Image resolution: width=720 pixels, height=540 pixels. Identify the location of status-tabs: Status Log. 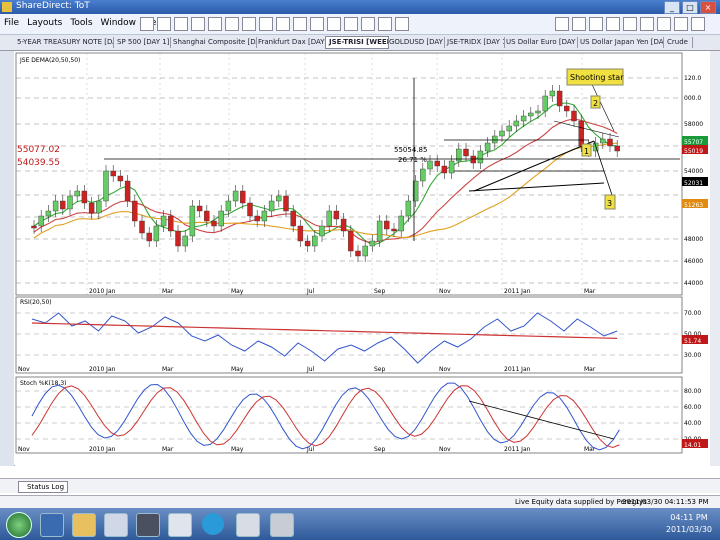
(360, 485).